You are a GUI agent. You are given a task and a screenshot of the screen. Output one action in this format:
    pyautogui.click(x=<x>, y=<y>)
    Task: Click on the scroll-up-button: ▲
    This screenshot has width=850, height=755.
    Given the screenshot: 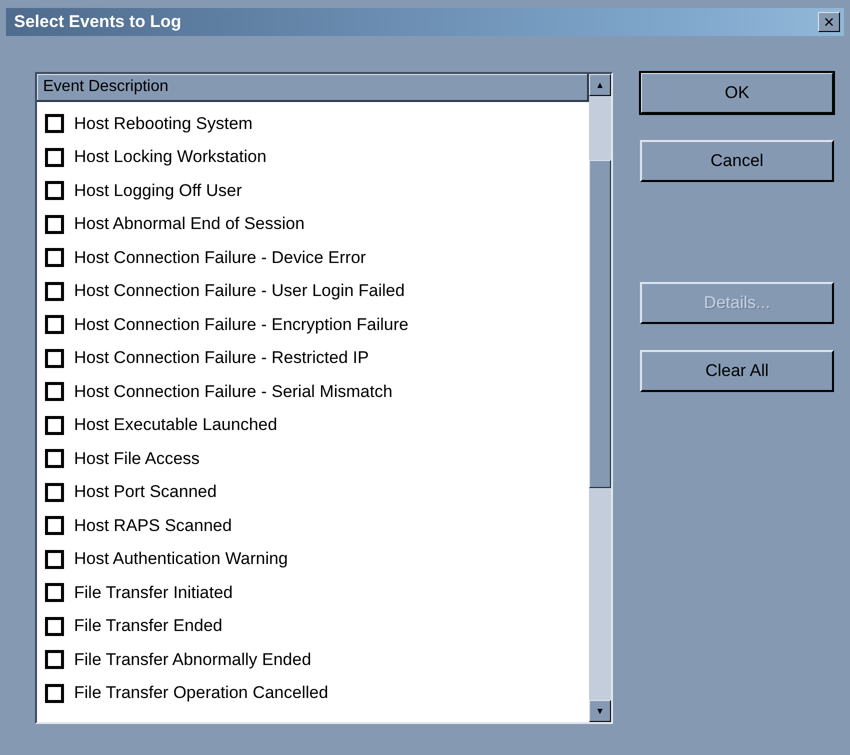 What is the action you would take?
    pyautogui.click(x=600, y=85)
    